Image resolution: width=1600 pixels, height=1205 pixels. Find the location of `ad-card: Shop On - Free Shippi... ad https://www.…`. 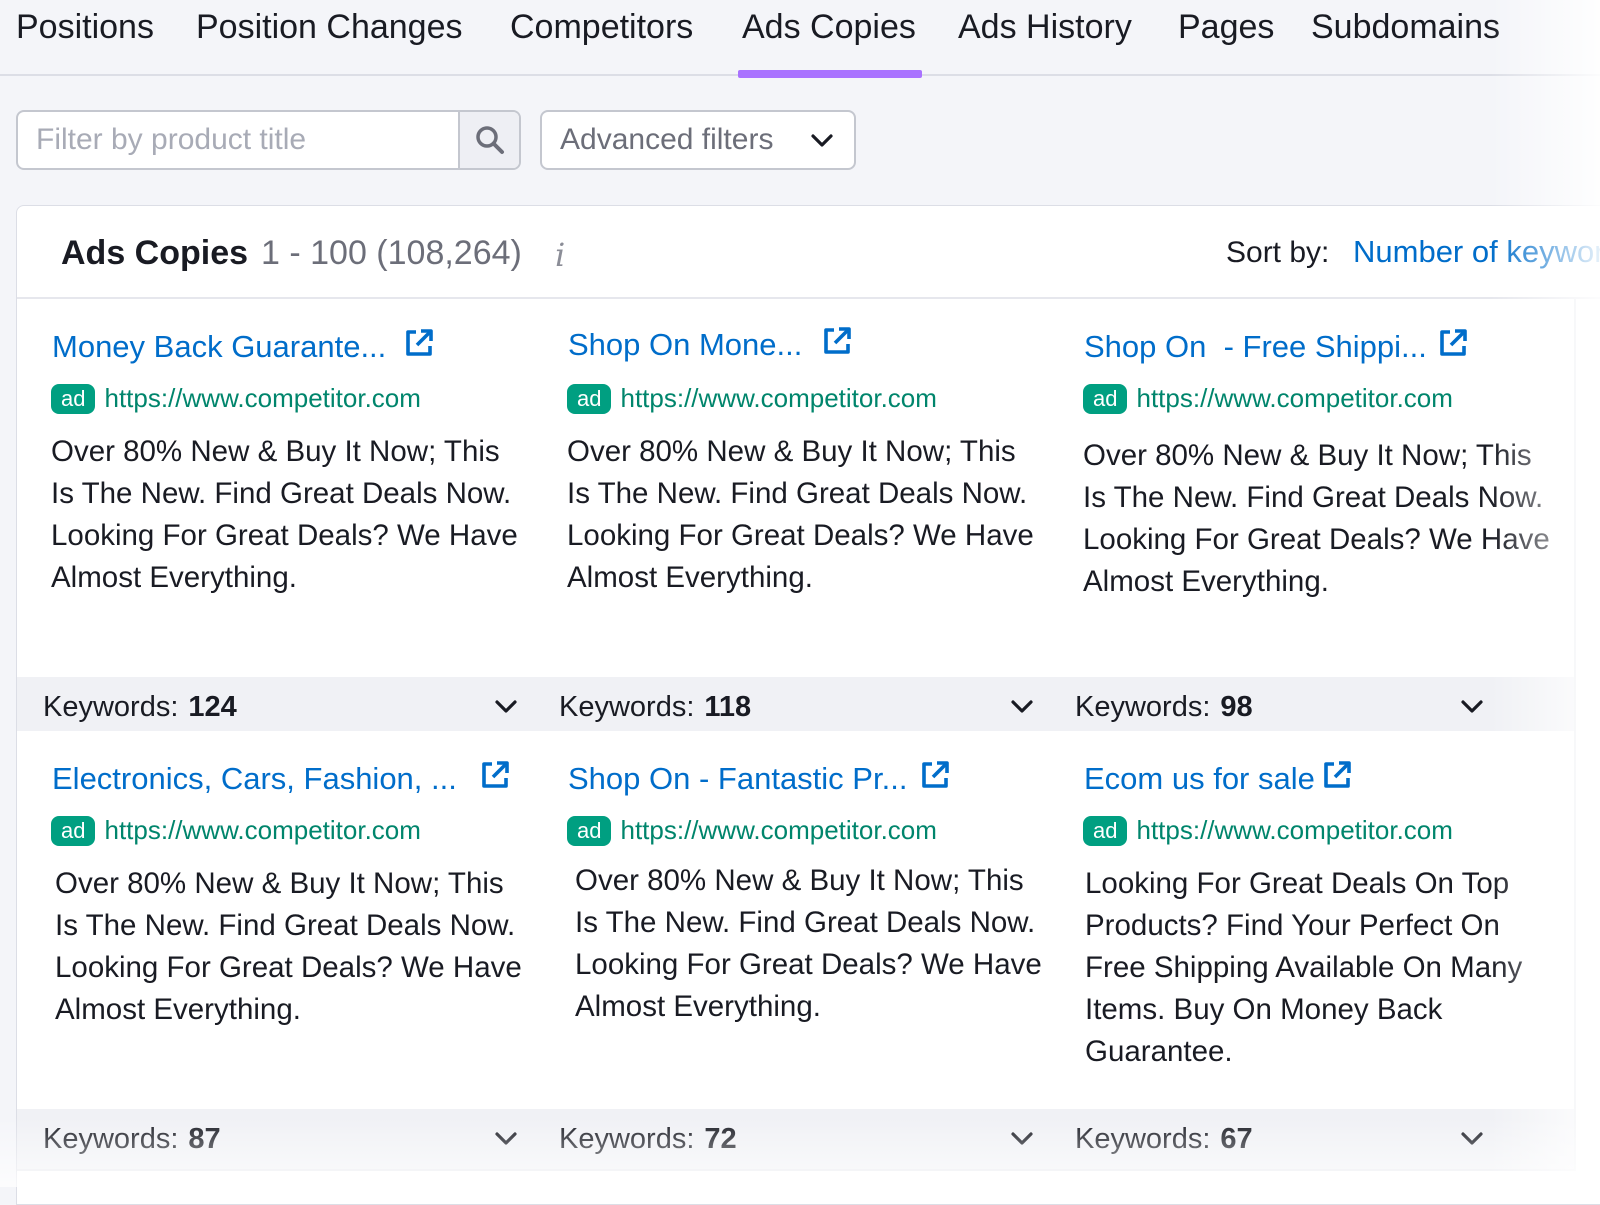

ad-card: Shop On - Free Shippi... ad https://www.… is located at coordinates (1312, 519).